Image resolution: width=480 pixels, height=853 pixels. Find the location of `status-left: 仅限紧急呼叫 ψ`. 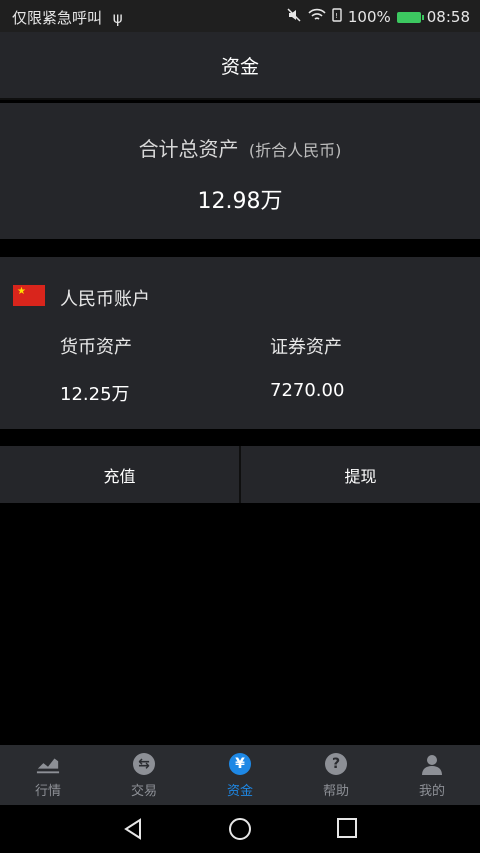

status-left: 仅限紧急呼叫 ψ is located at coordinates (67, 17).